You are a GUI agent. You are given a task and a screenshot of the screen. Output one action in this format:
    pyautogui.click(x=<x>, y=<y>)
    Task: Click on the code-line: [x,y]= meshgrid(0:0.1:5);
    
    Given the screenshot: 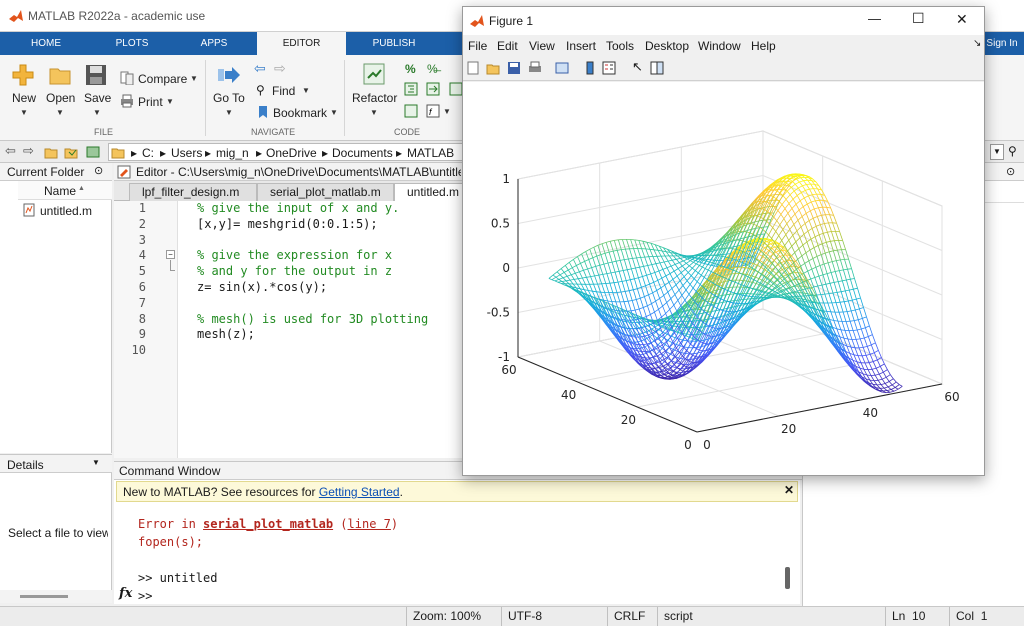 What is the action you would take?
    pyautogui.click(x=287, y=224)
    